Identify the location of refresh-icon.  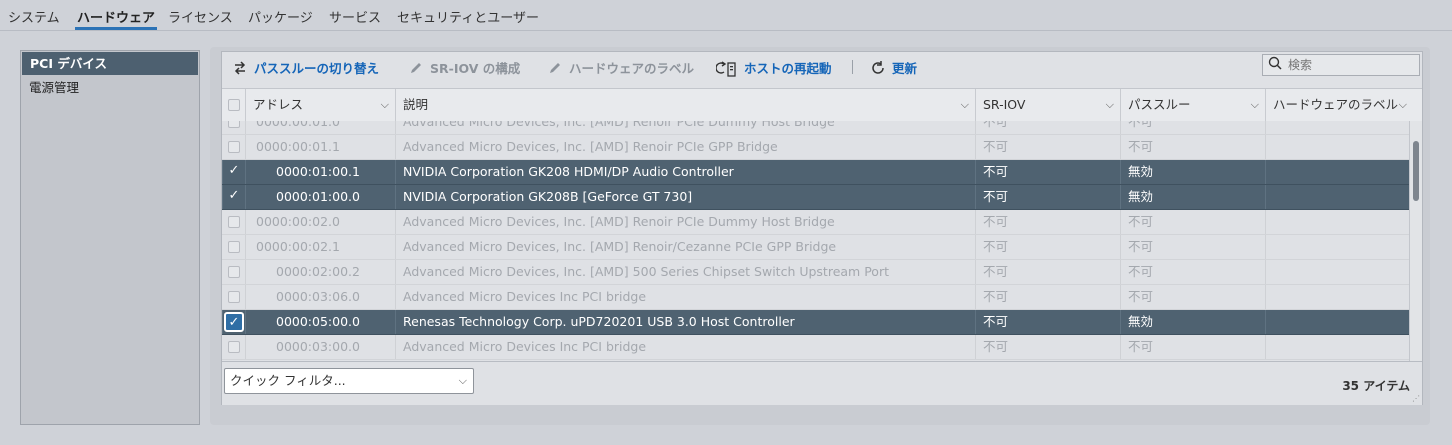
(878, 68).